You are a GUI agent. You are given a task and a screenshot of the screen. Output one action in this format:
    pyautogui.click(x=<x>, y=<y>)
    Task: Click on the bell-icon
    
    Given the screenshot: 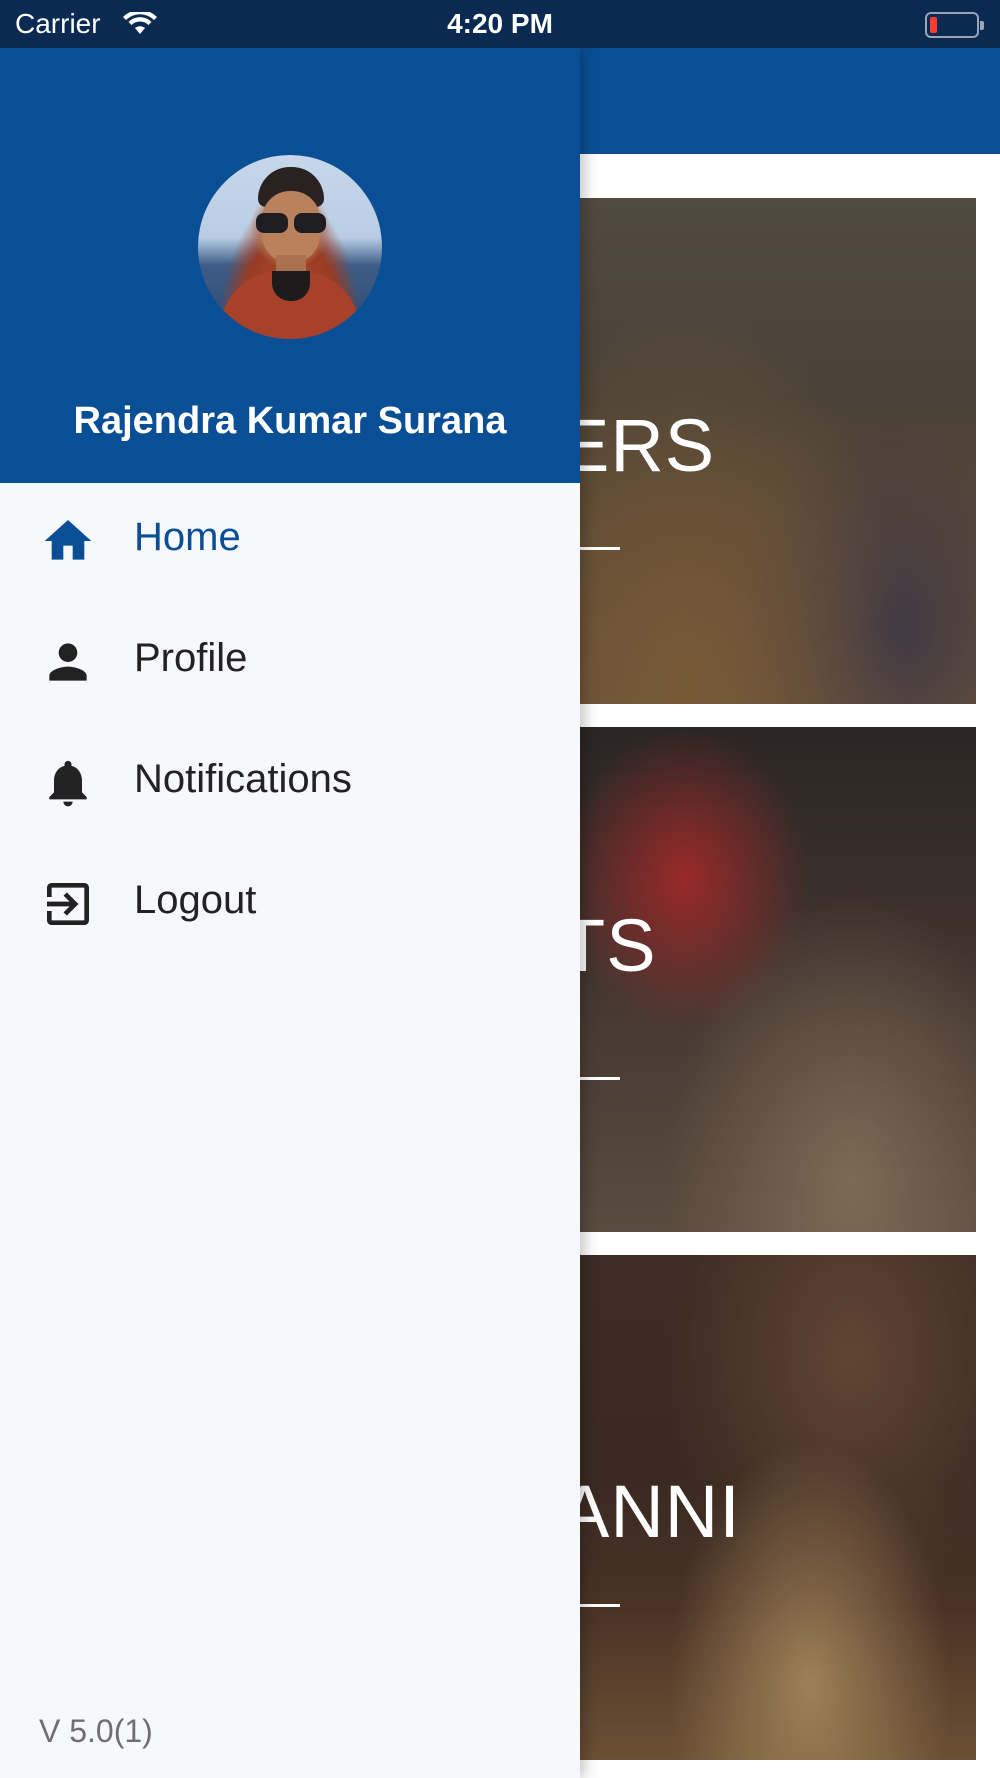 What is the action you would take?
    pyautogui.click(x=68, y=783)
    